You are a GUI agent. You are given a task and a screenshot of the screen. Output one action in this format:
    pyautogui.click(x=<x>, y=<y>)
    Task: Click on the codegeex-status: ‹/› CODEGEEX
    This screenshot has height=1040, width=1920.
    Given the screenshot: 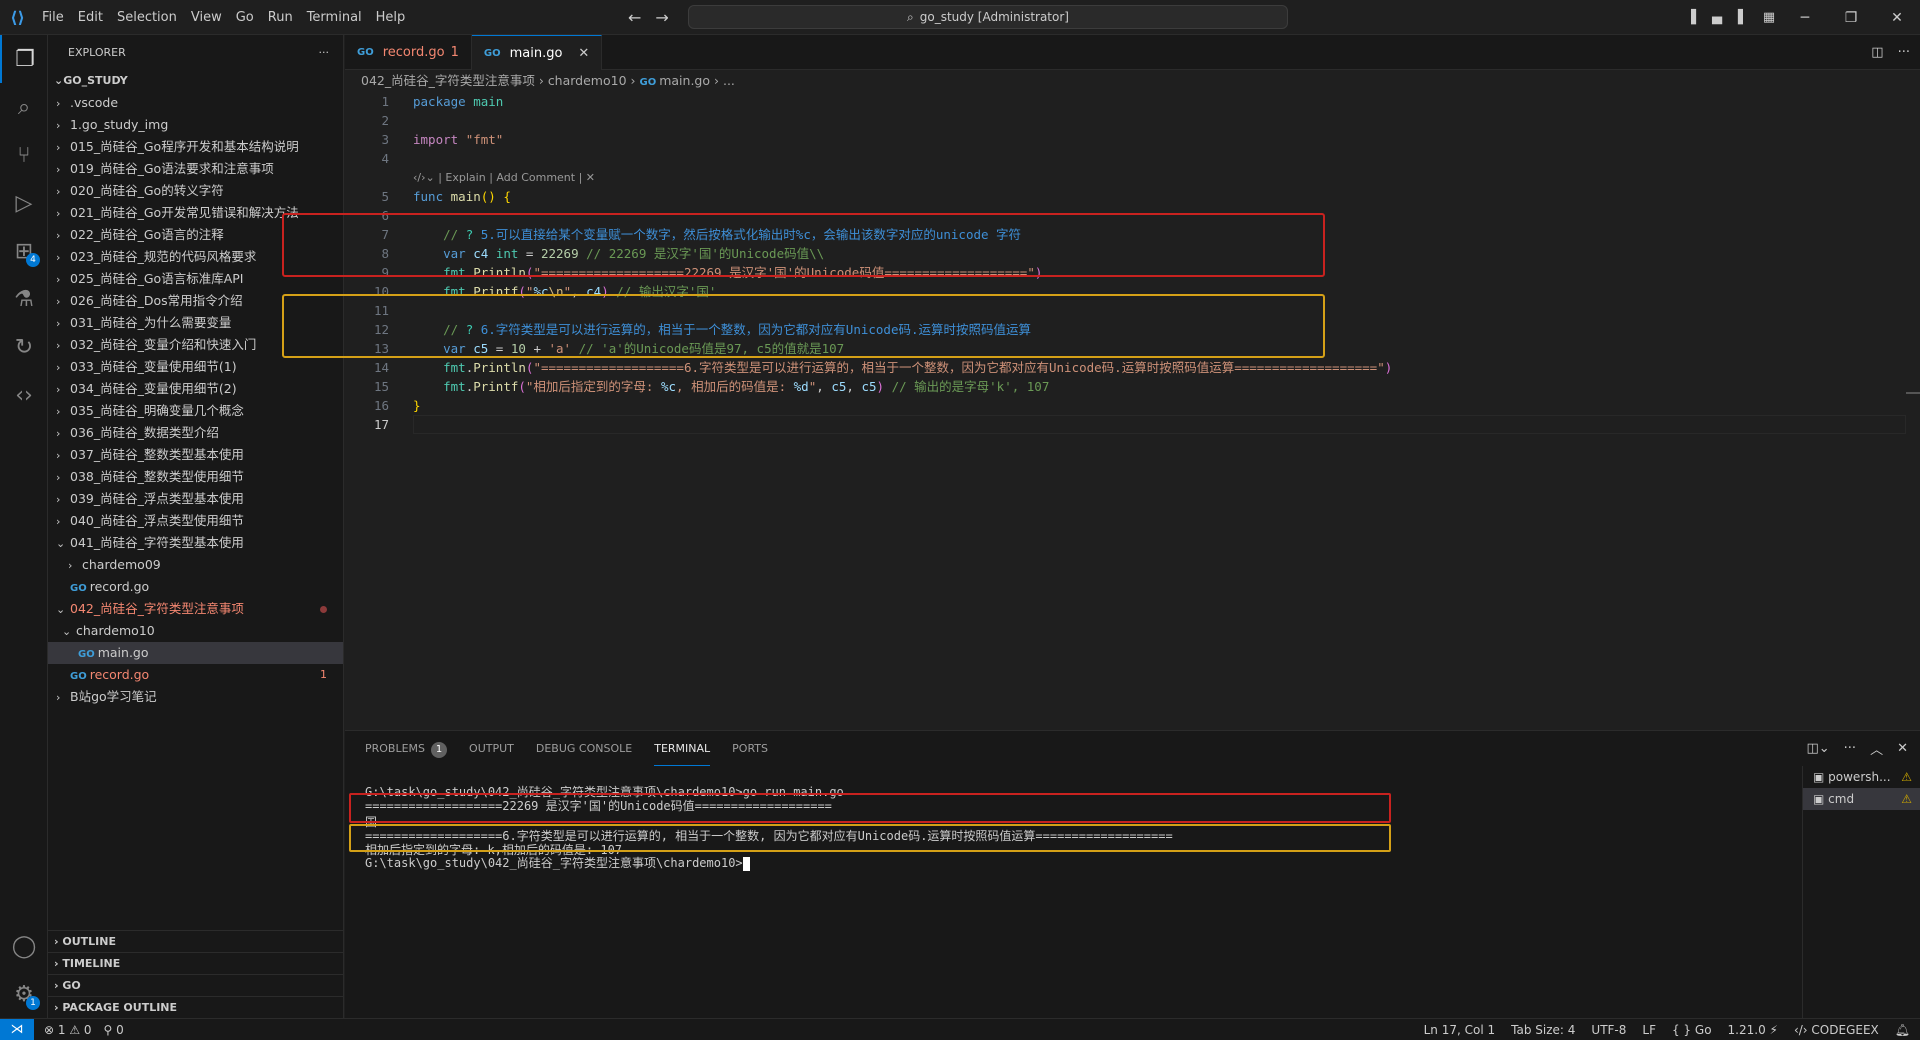 What is the action you would take?
    pyautogui.click(x=1836, y=1030)
    